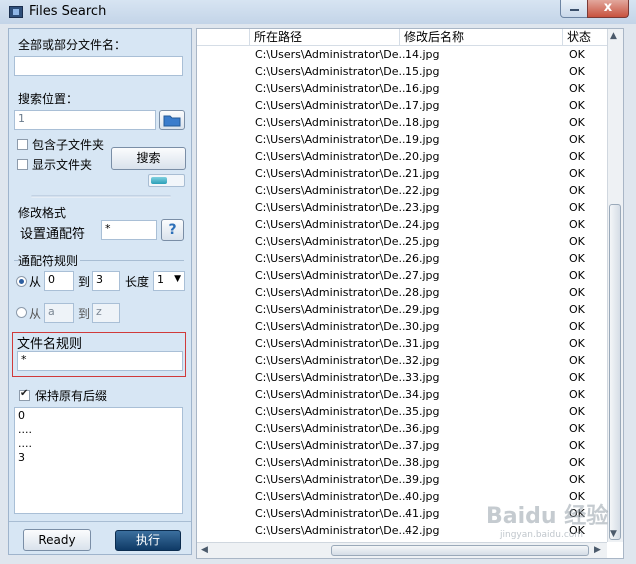 Image resolution: width=636 pixels, height=564 pixels. Describe the element at coordinates (574, 9) in the screenshot. I see `minimize-button` at that location.